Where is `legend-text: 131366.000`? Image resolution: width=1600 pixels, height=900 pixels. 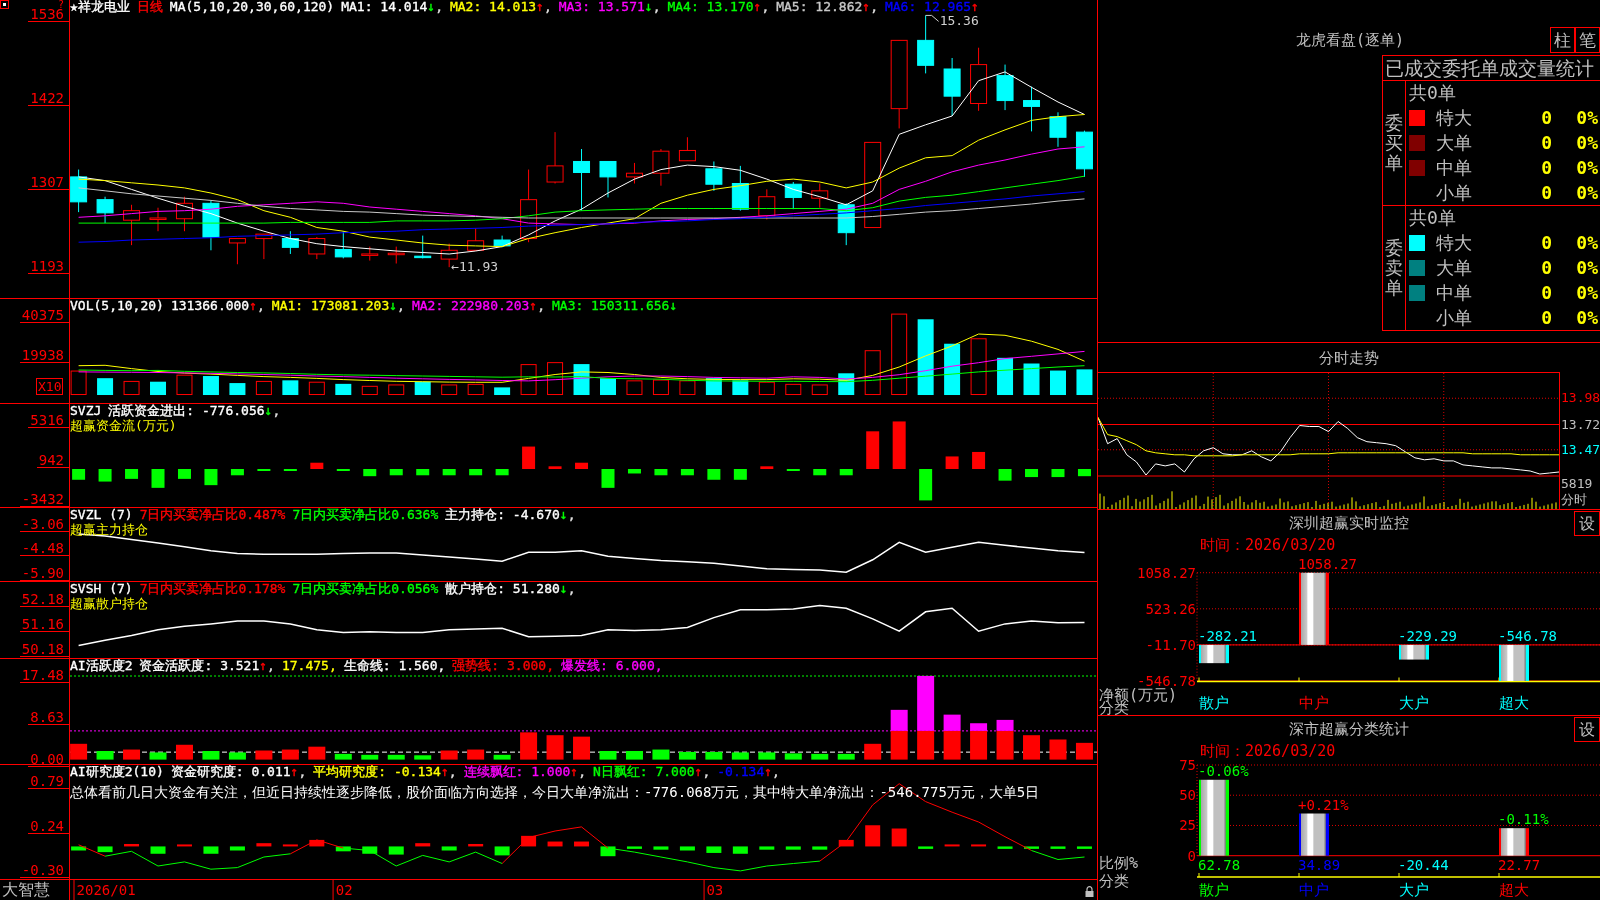 legend-text: 131366.000 is located at coordinates (210, 306).